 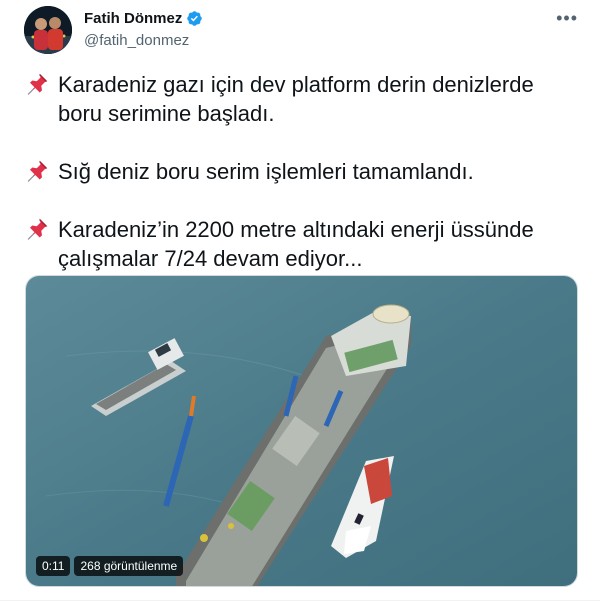 What do you see at coordinates (195, 18) in the screenshot?
I see `verified-badge-icon` at bounding box center [195, 18].